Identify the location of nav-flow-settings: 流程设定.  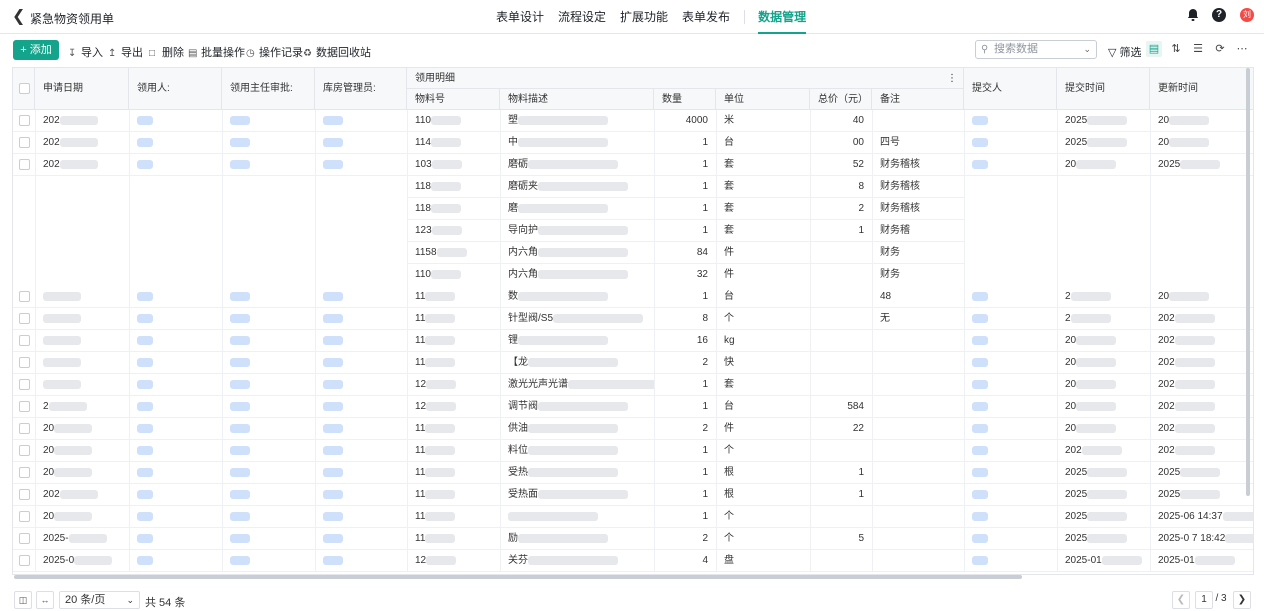
(582, 17).